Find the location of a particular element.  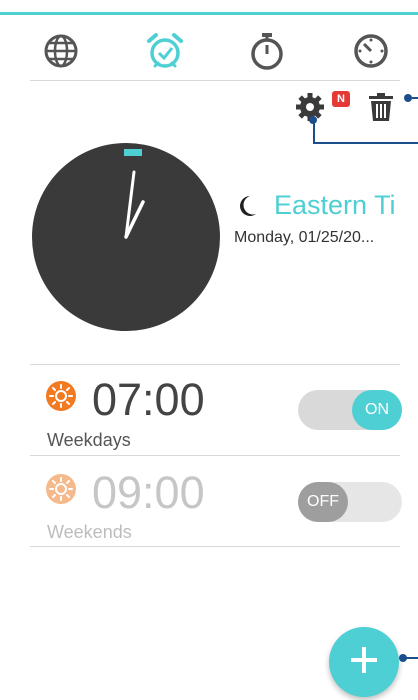

globe-icon is located at coordinates (61, 53).